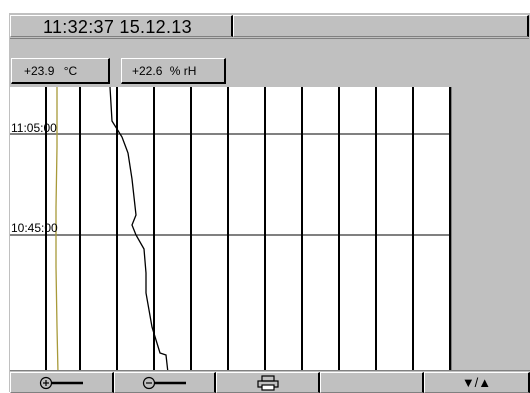 This screenshot has width=530, height=393. I want to click on reading-temperature: +23.9 °C, so click(60, 71).